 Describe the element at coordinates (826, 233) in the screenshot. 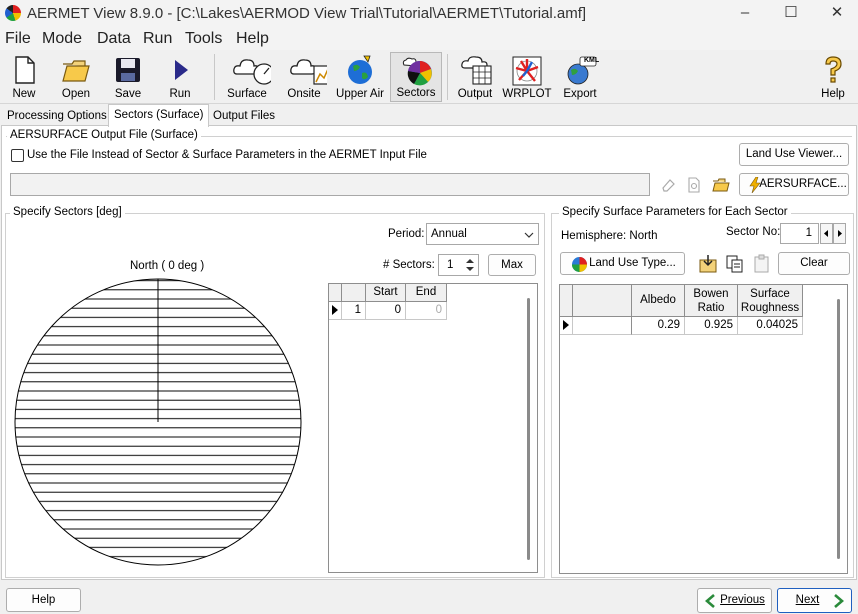

I see `sector-prev-button` at that location.